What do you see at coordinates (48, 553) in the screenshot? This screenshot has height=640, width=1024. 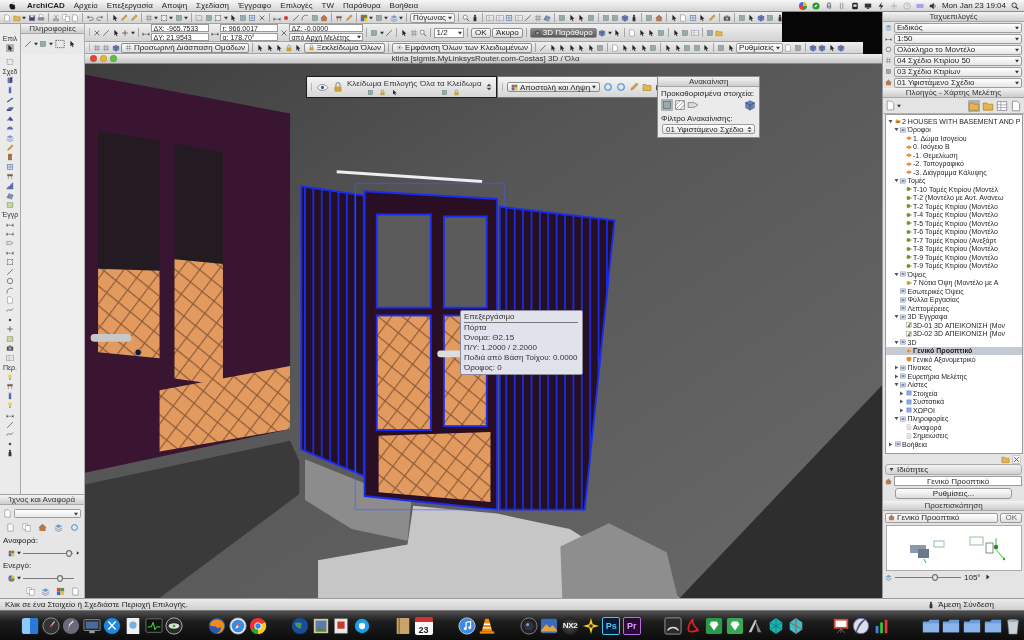 I see `reference-slider` at bounding box center [48, 553].